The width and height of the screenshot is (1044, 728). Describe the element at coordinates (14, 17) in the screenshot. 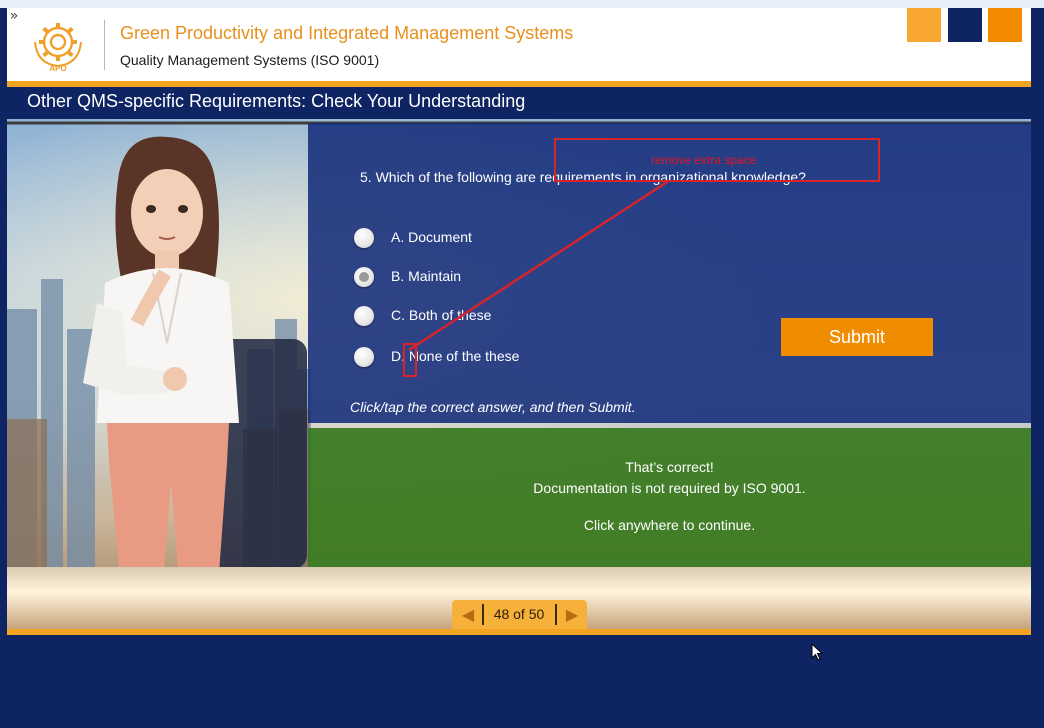

I see `expand-sidebar-icon: »` at that location.